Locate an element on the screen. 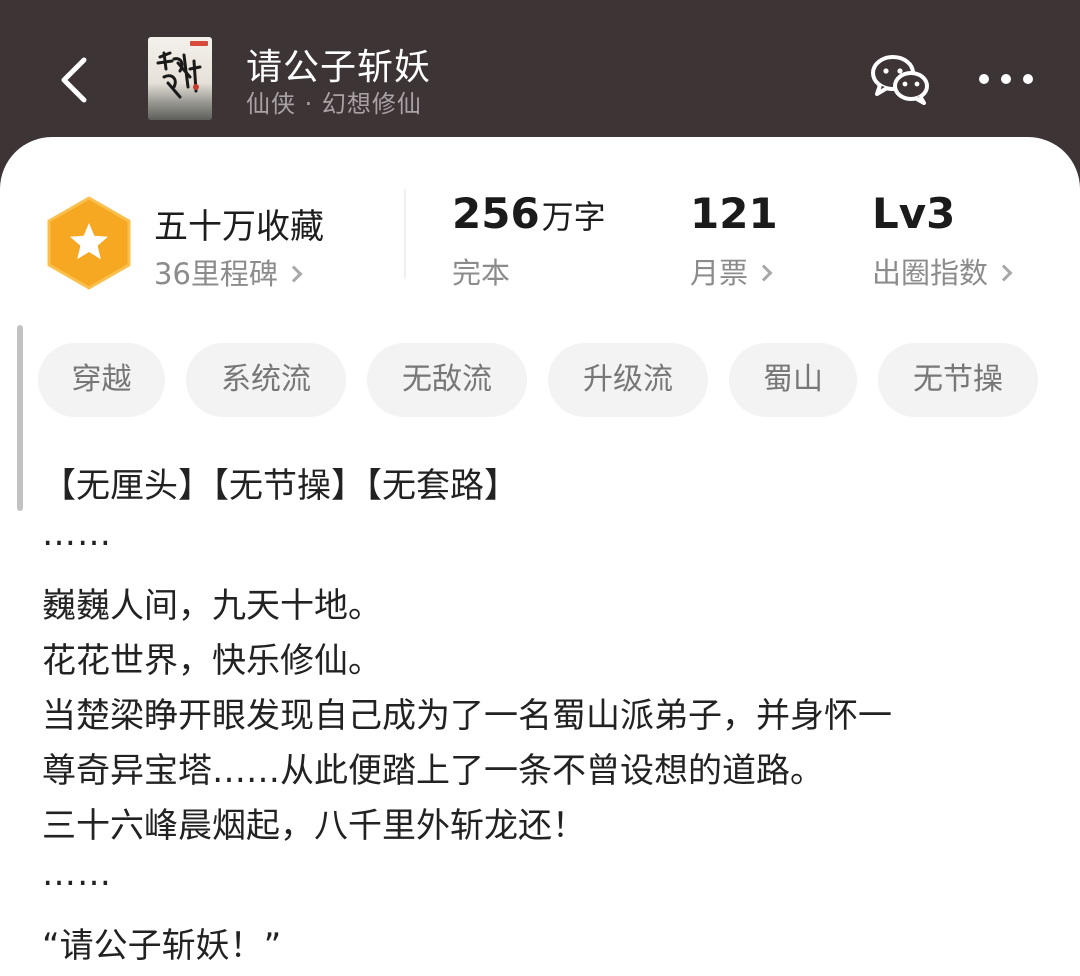  monthly-ticket-value: 121 is located at coordinates (734, 213).